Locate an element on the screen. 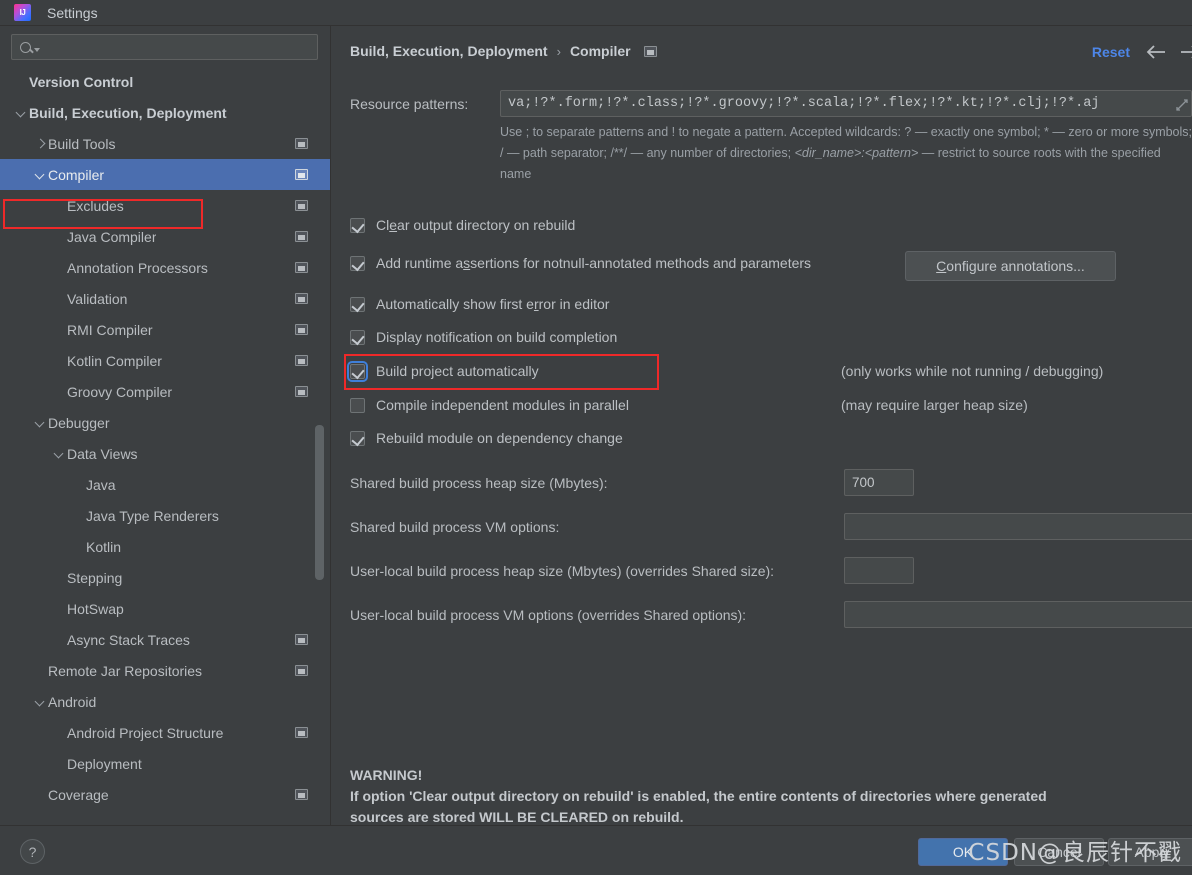 The image size is (1192, 875). breadcrumb-parent: Build, Execution, Deployment is located at coordinates (449, 51).